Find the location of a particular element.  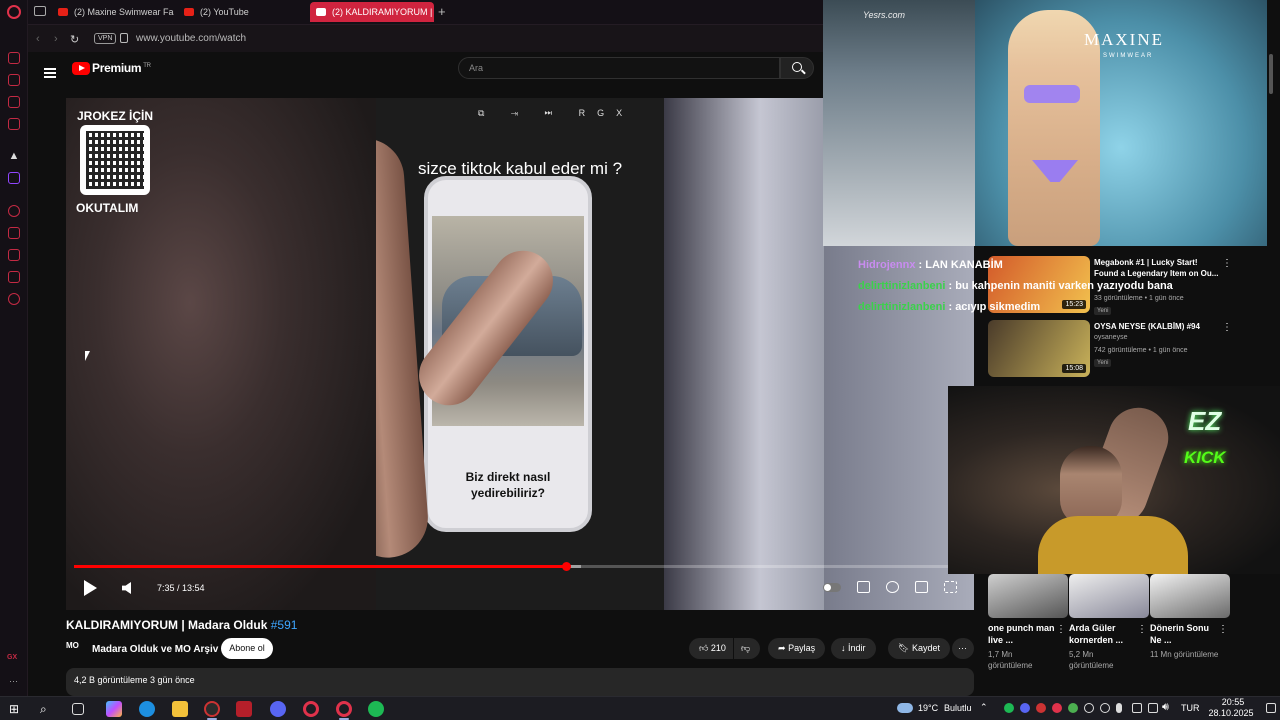

start-icon: ⊞ is located at coordinates (17, 709).